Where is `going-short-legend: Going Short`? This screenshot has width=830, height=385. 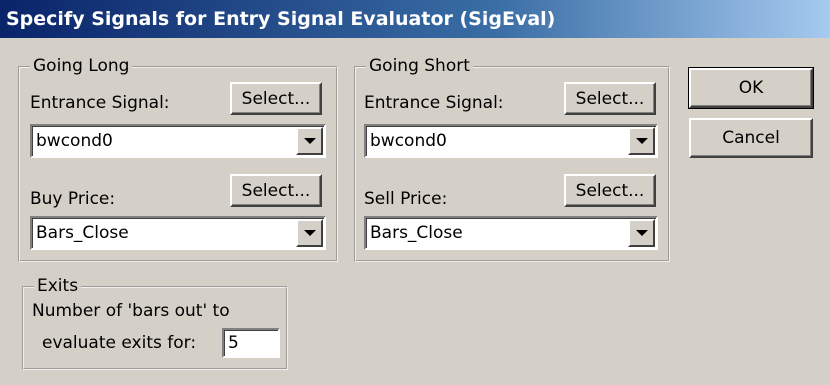
going-short-legend: Going Short is located at coordinates (419, 66).